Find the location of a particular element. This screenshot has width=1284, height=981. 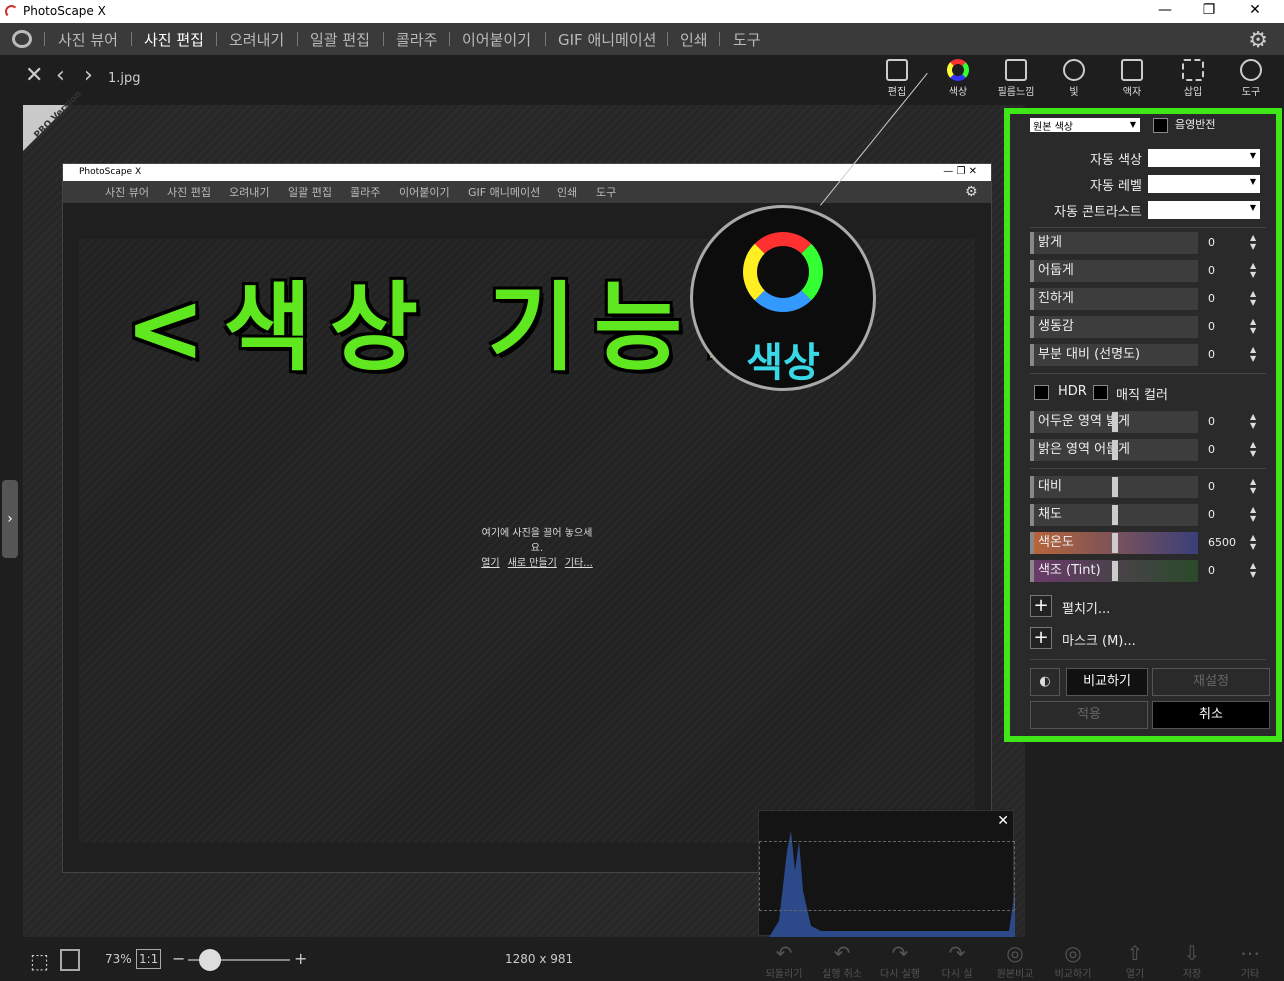

auto-color-dropdown is located at coordinates (1204, 158).